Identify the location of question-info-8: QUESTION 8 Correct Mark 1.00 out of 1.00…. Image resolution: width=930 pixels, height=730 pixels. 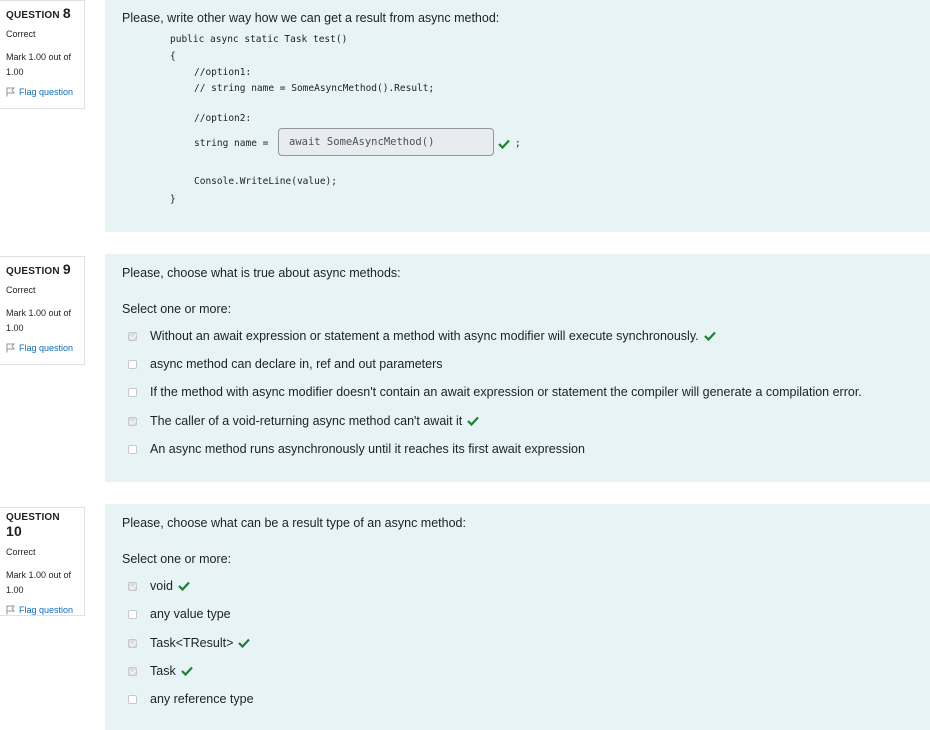
(42, 54).